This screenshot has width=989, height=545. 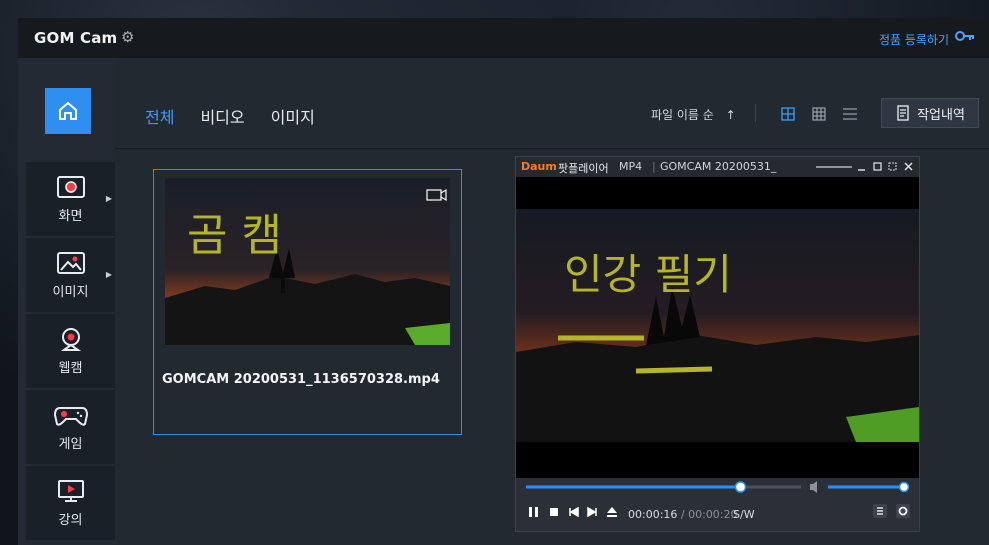 What do you see at coordinates (683, 514) in the screenshot?
I see `time-display: 00:00:16 / 00:00:20` at bounding box center [683, 514].